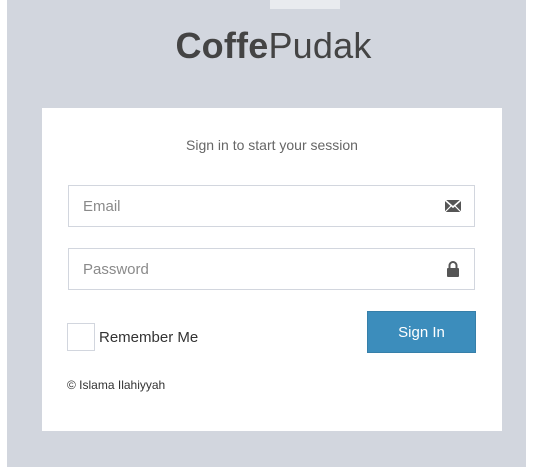 This screenshot has width=533, height=467. Describe the element at coordinates (305, 4) in the screenshot. I see `top-edge-highlight` at that location.